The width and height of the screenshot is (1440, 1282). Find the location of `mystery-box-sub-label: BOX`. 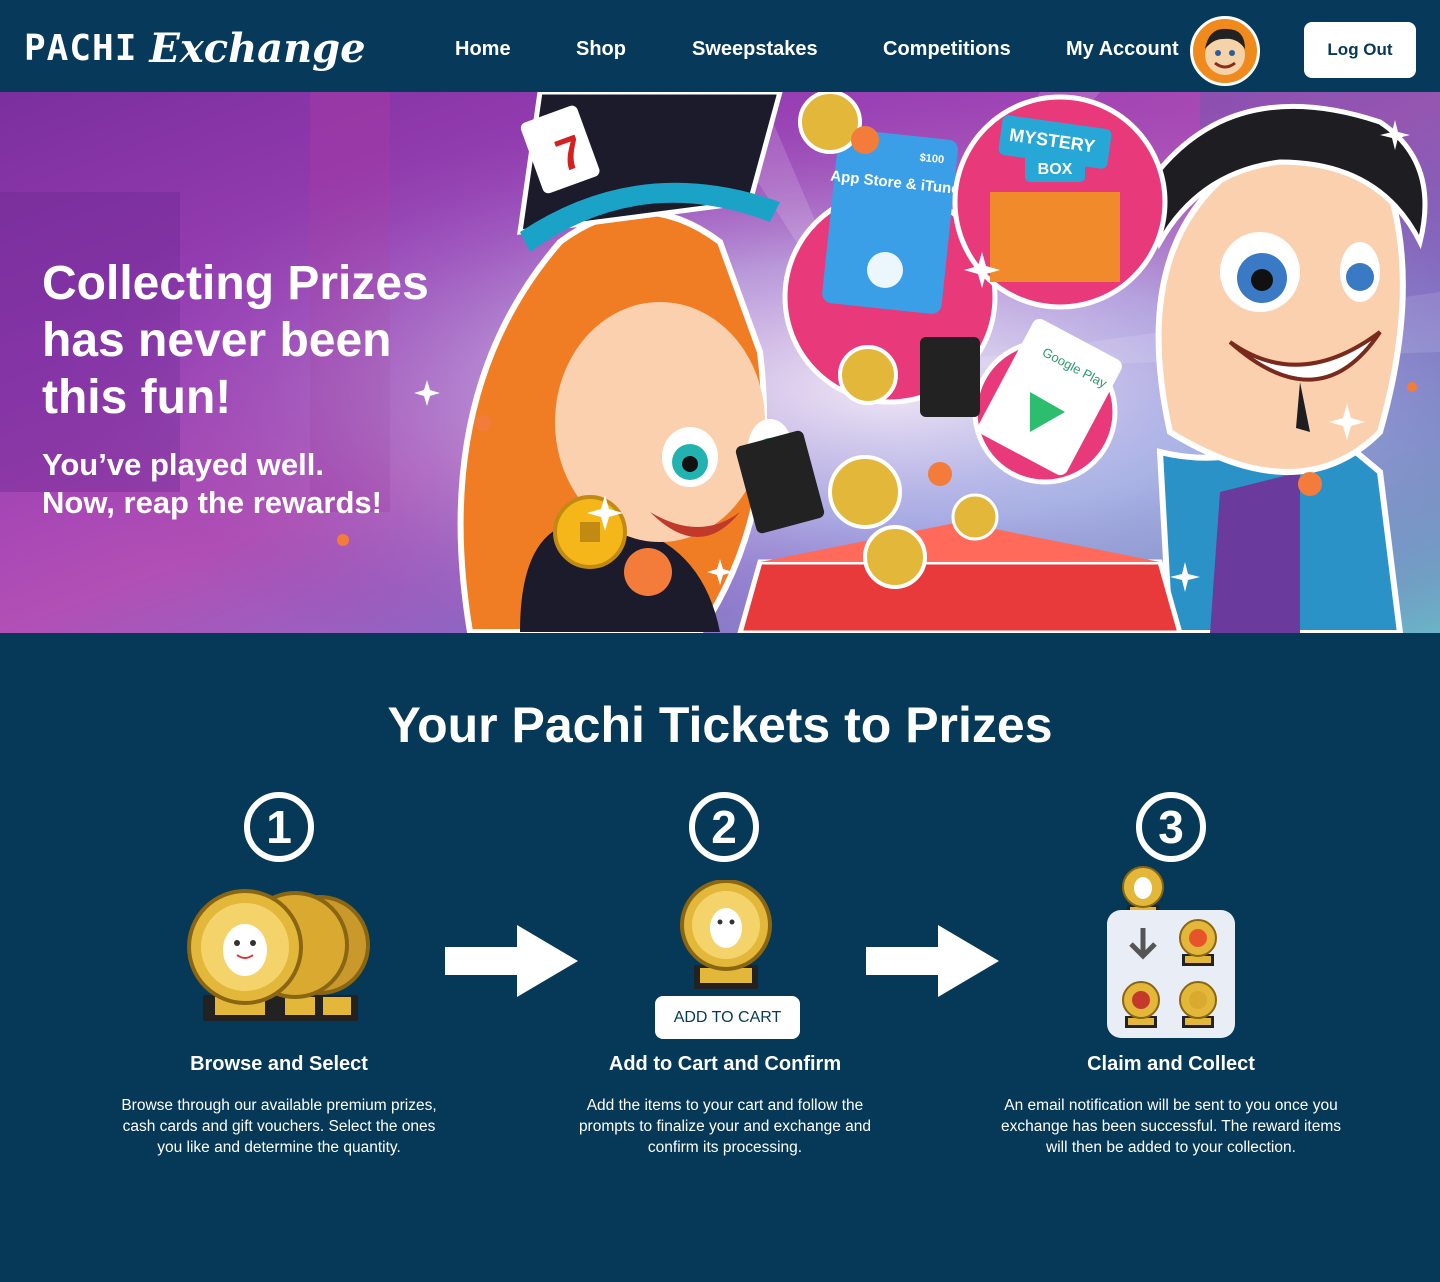

mystery-box-sub-label: BOX is located at coordinates (1055, 169).